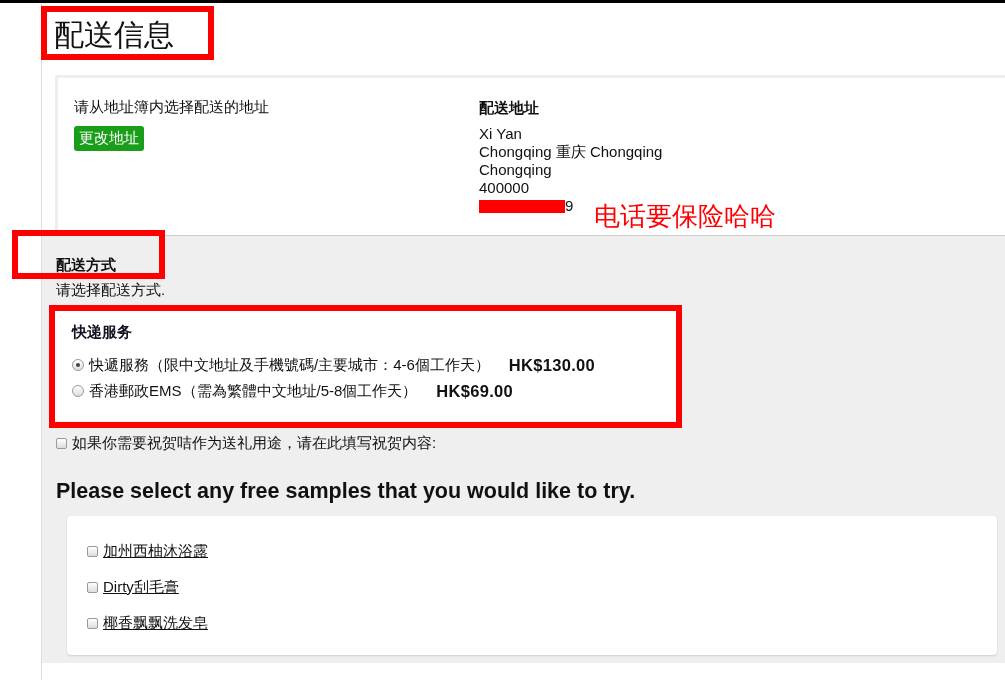 Image resolution: width=1005 pixels, height=680 pixels. What do you see at coordinates (475, 391) in the screenshot?
I see `option-price: HK$69.00` at bounding box center [475, 391].